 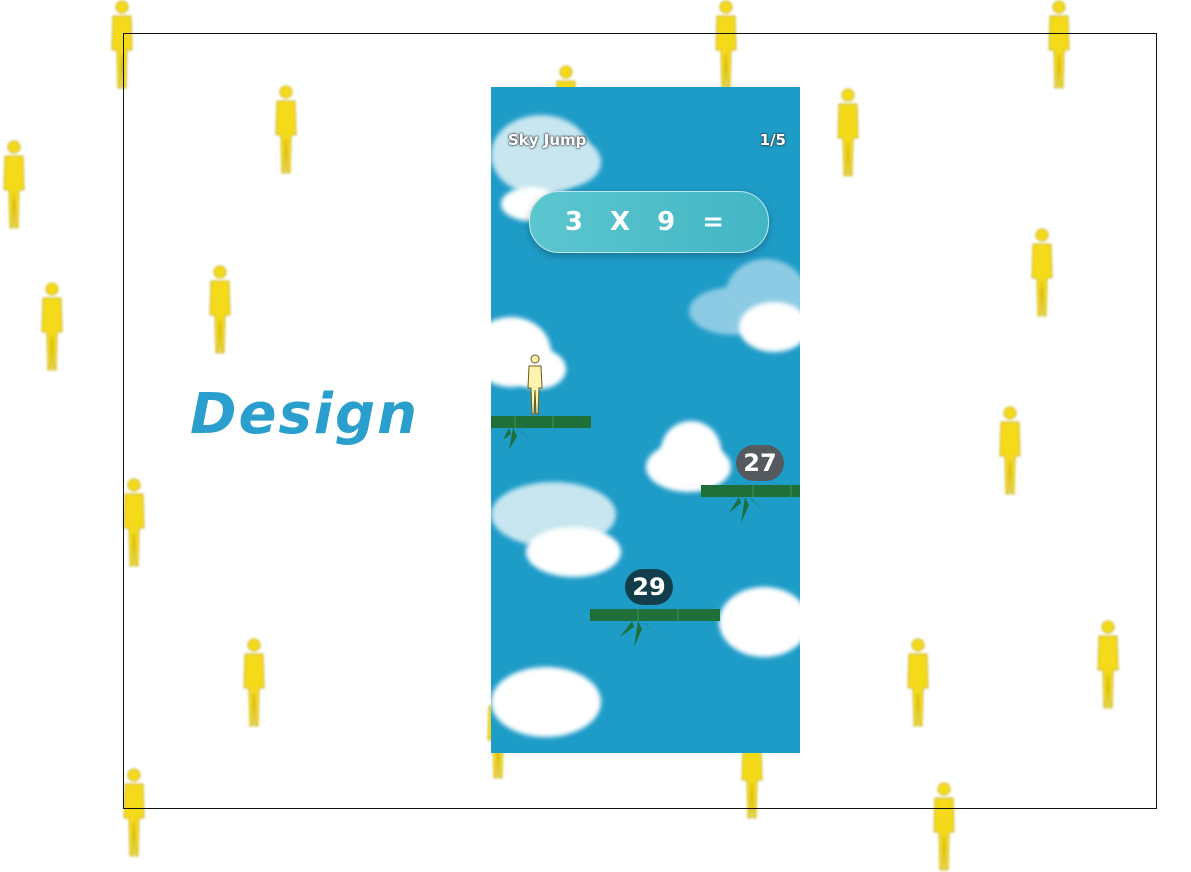 What do you see at coordinates (760, 463) in the screenshot?
I see `answer-bubble-27: 27` at bounding box center [760, 463].